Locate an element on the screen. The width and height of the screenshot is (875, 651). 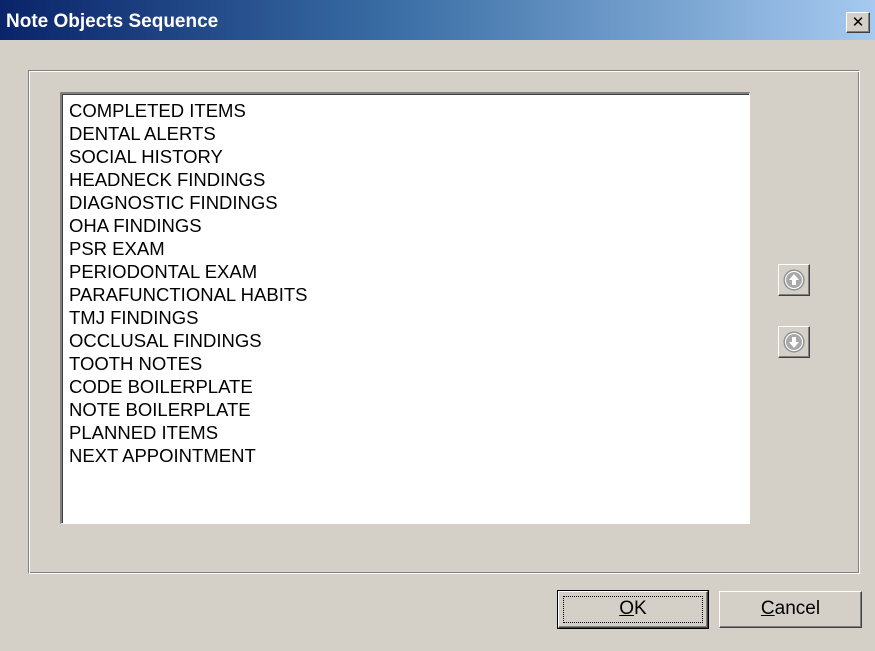
list-item: HEADNECK FINDINGS is located at coordinates (409, 179).